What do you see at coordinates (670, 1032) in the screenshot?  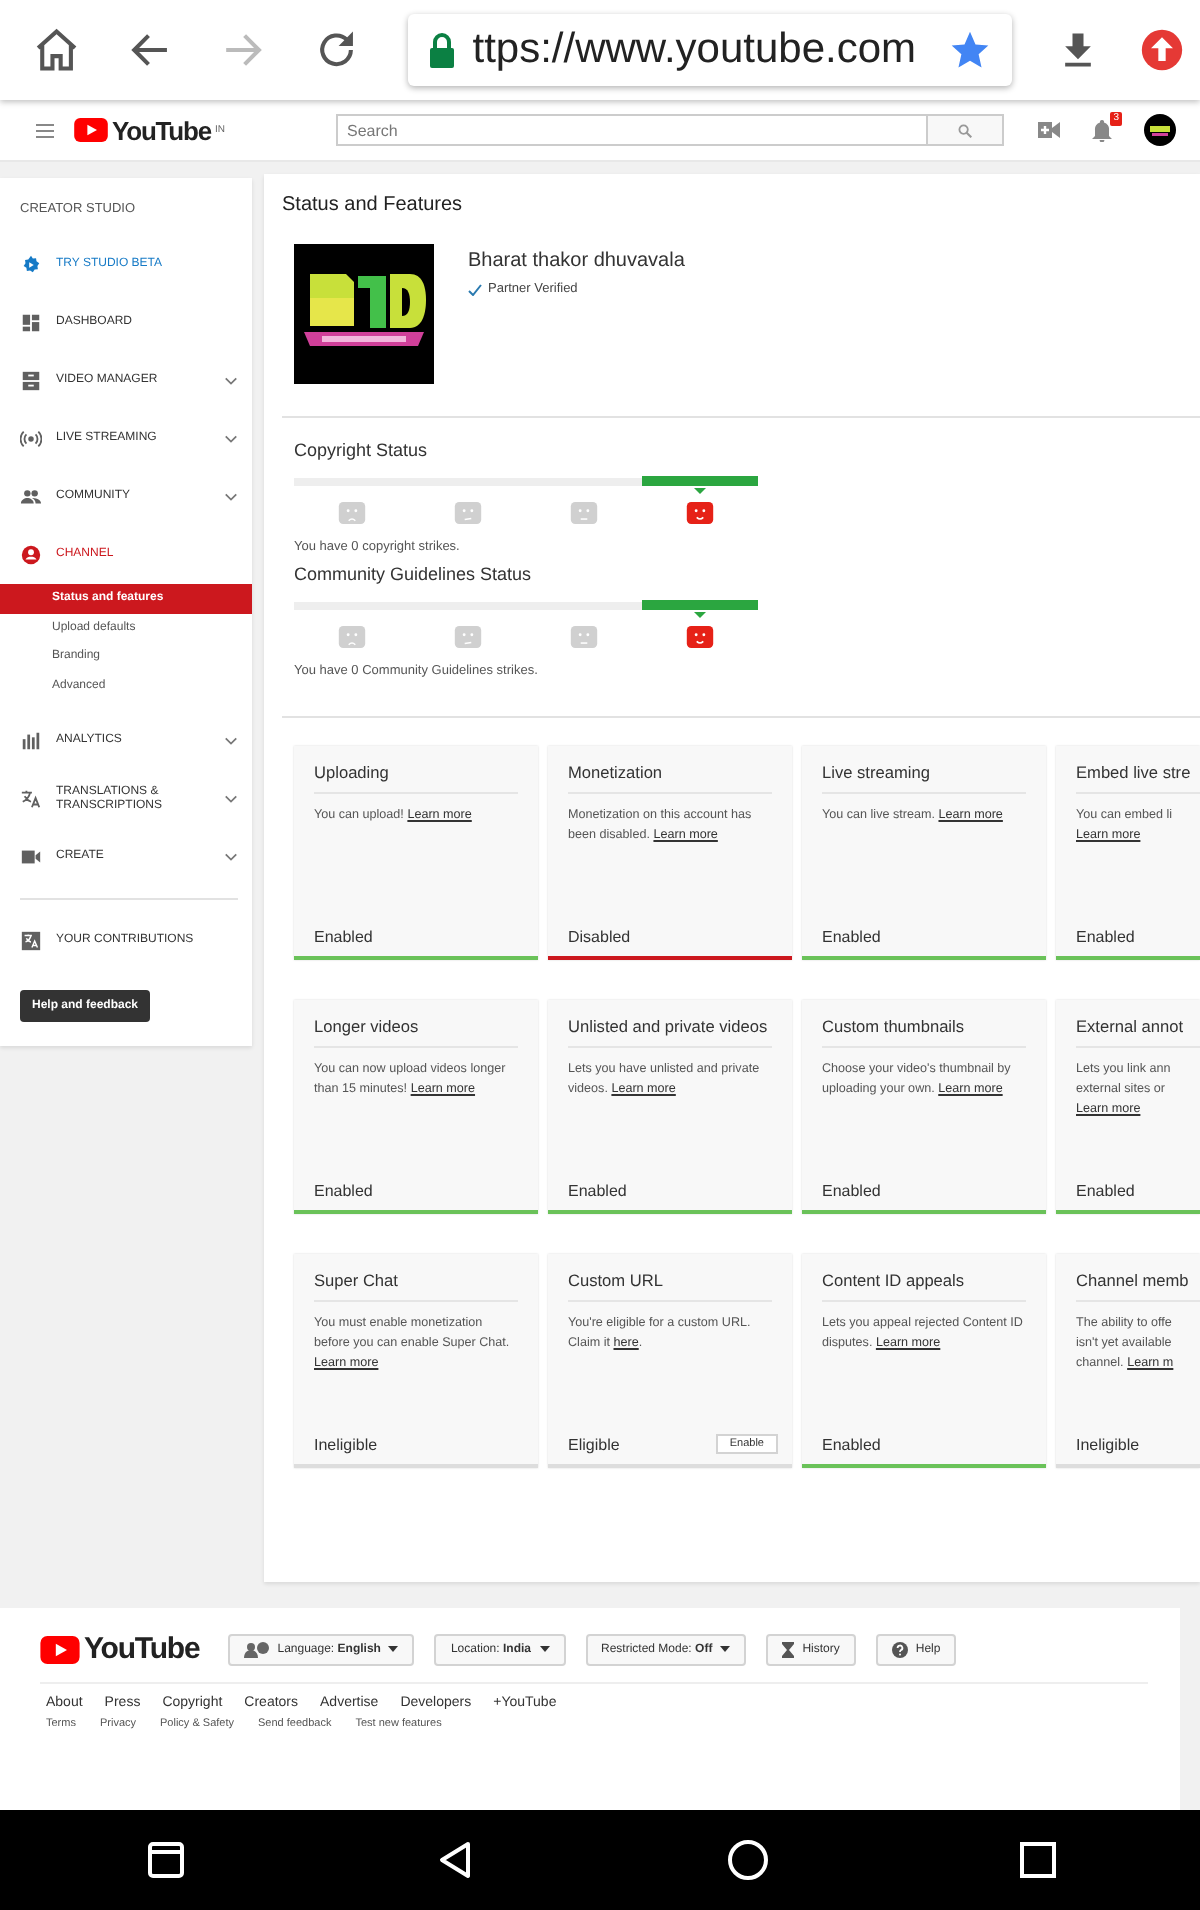 I see `feature-title: Unlisted and private videos` at bounding box center [670, 1032].